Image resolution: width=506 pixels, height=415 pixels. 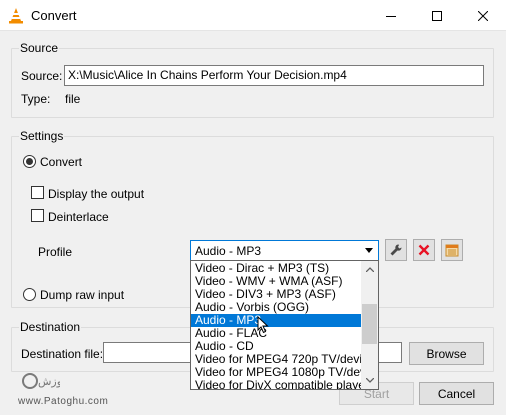 I want to click on profile-select: Audio - MP3, so click(x=284, y=250).